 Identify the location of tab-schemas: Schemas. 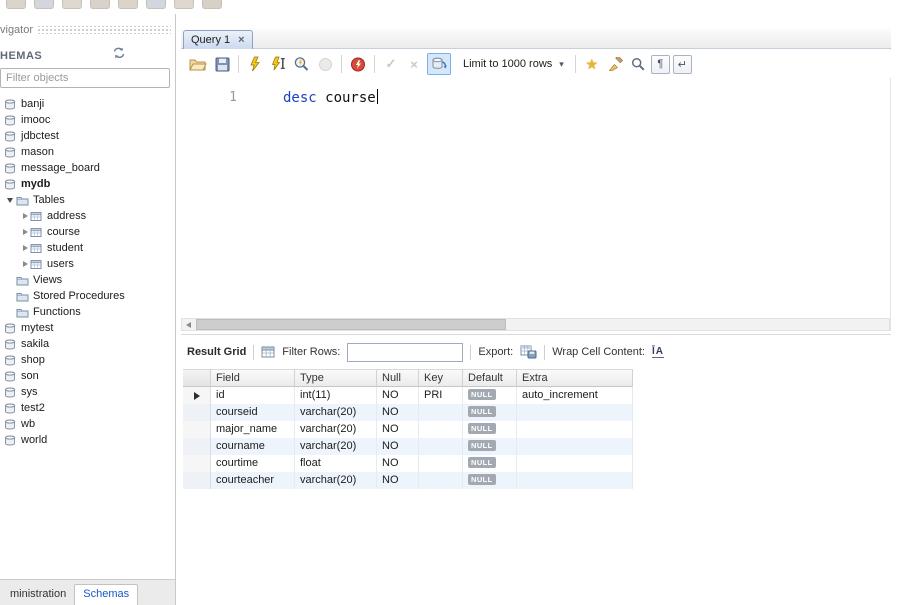
(106, 594).